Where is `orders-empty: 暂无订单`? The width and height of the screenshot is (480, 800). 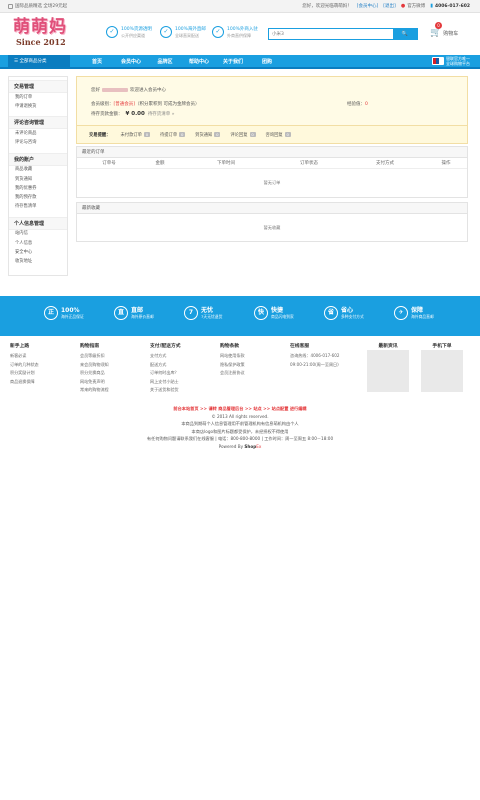
orders-empty: 暂无订单 is located at coordinates (272, 182).